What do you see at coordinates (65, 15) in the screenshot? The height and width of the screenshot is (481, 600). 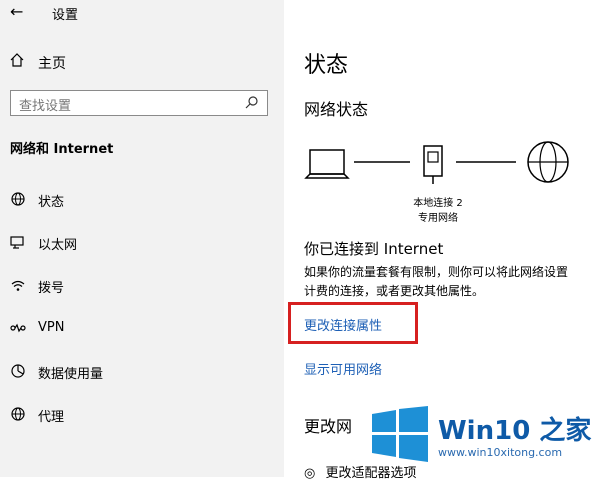 I see `app-title: 设置` at bounding box center [65, 15].